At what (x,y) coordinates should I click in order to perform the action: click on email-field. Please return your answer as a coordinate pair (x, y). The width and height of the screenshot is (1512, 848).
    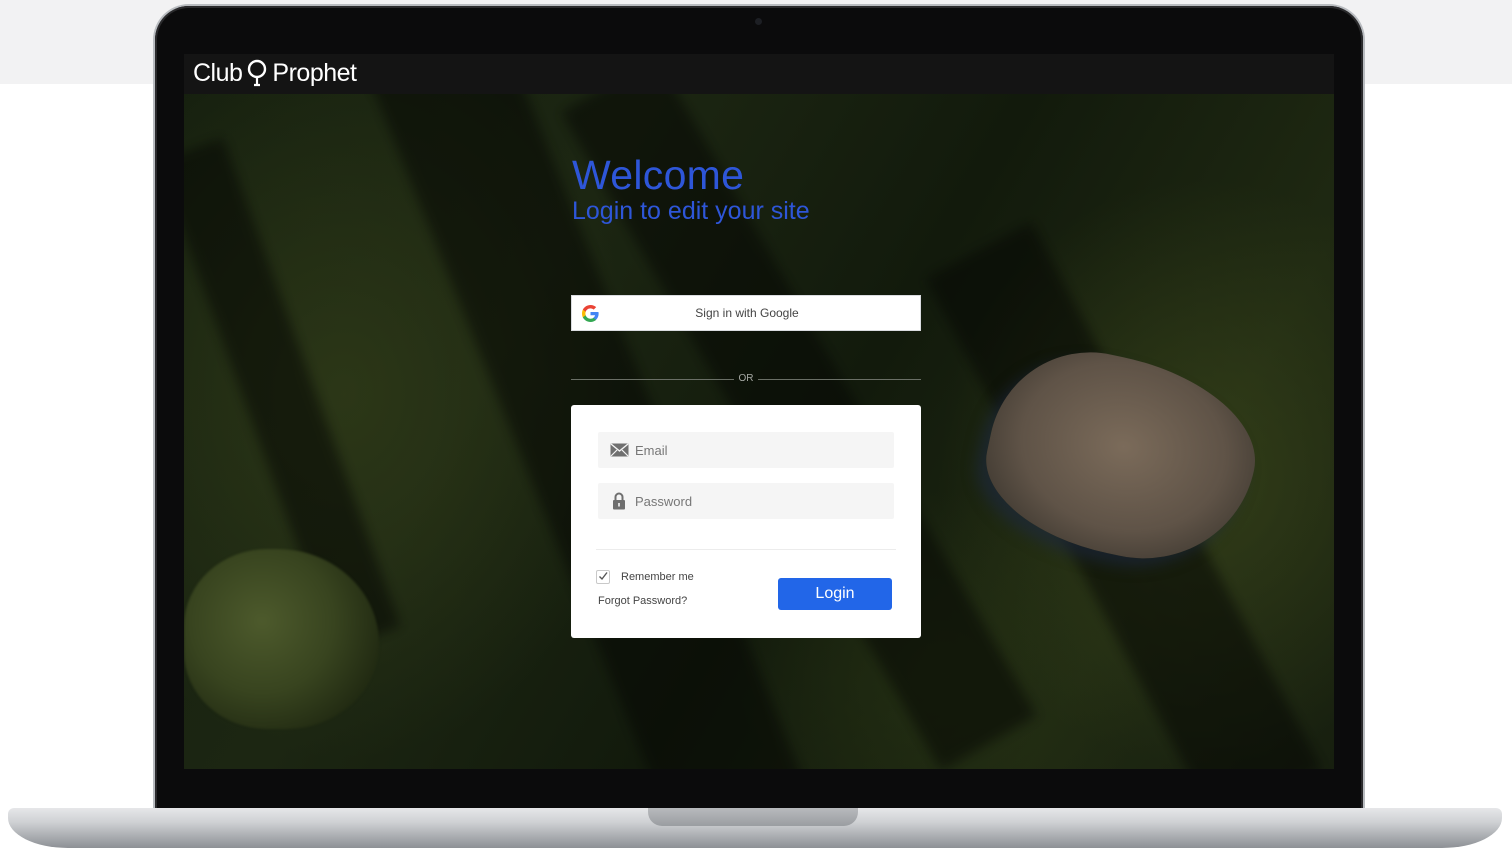
    Looking at the image, I should click on (746, 450).